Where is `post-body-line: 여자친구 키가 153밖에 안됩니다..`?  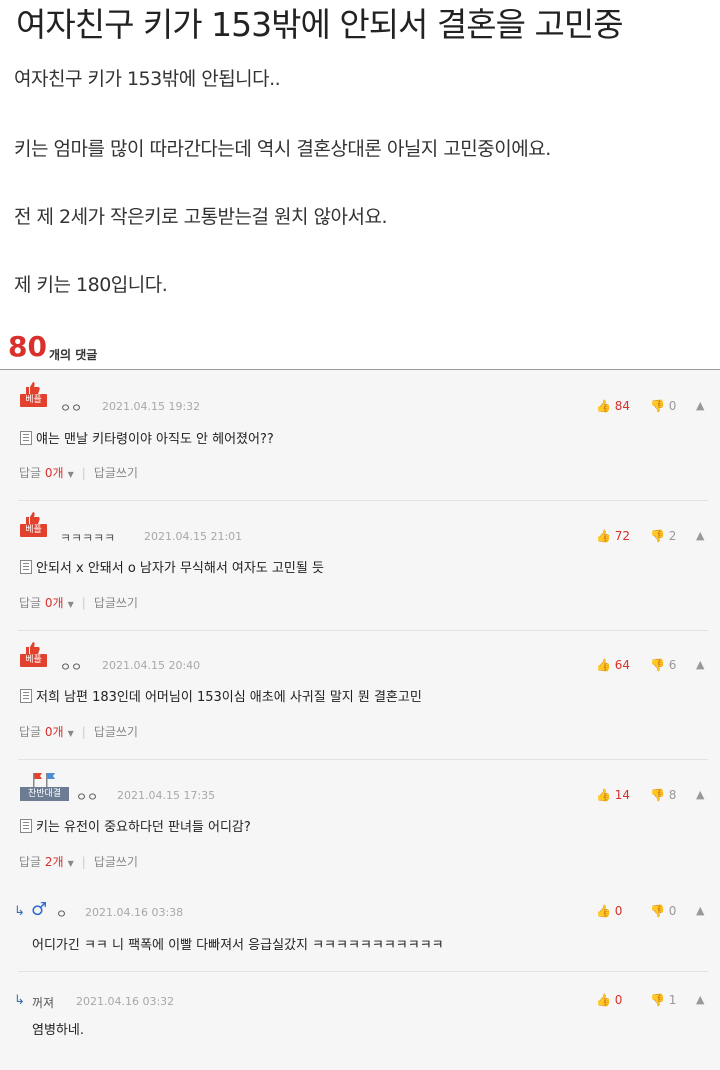 post-body-line: 여자친구 키가 153밖에 안됩니다.. is located at coordinates (147, 79).